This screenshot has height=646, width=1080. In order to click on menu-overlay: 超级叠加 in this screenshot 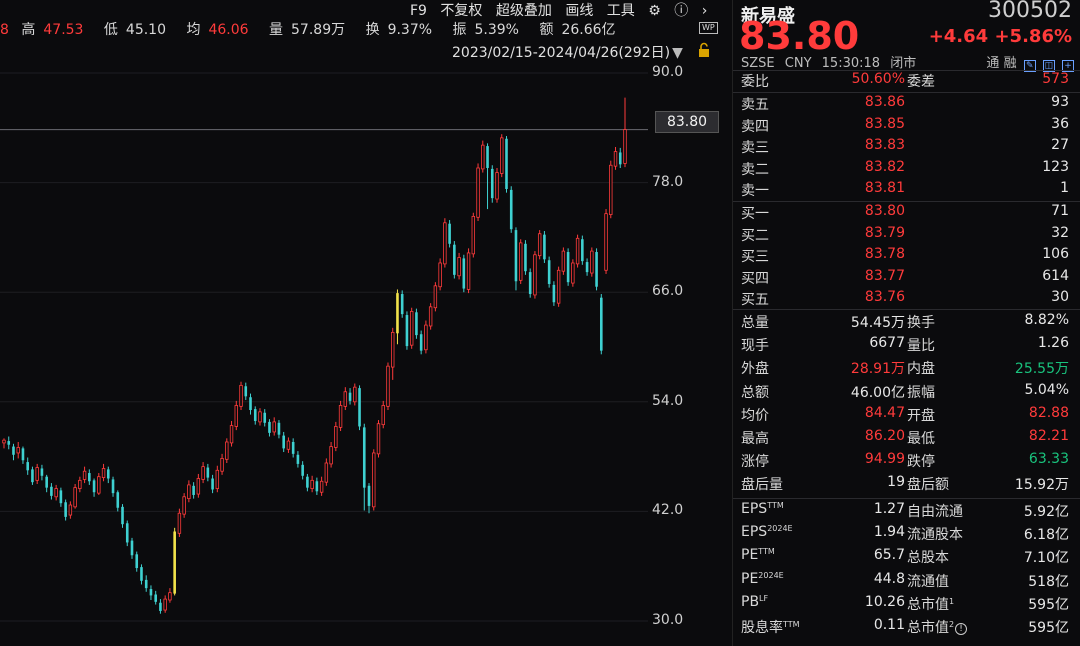, I will do `click(524, 11)`.